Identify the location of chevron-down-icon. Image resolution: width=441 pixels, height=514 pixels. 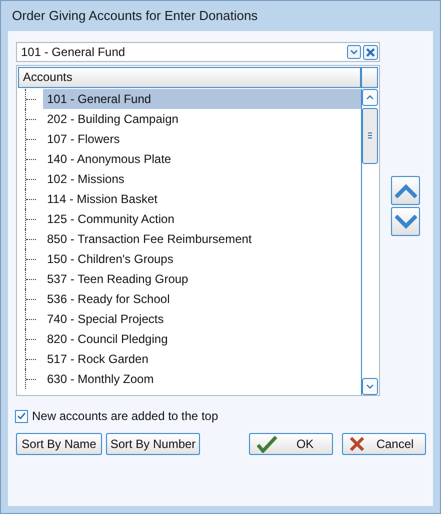
(405, 221).